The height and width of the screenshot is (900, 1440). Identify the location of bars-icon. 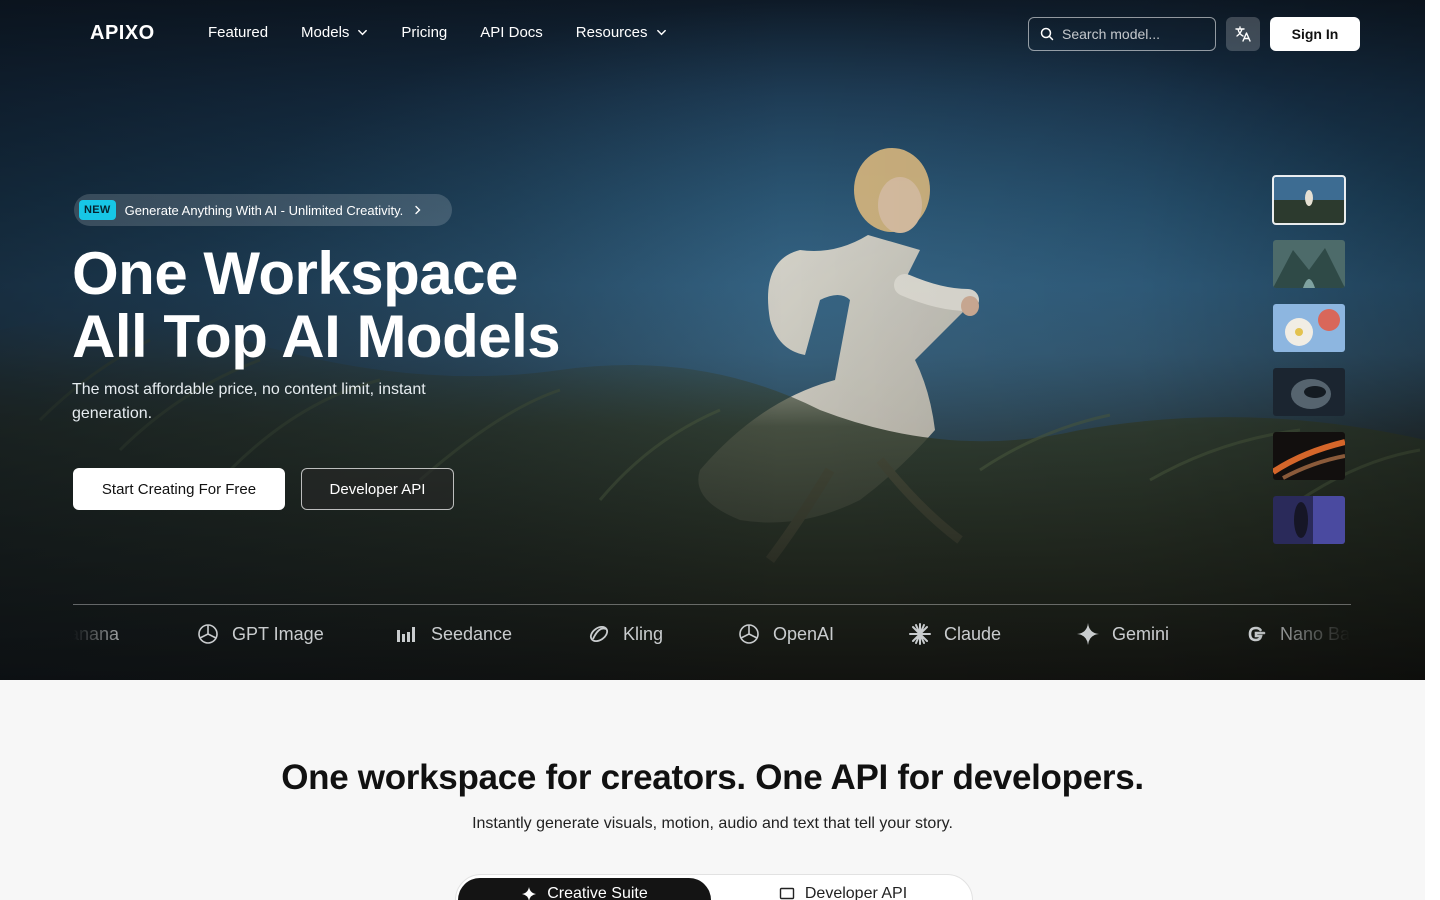
(406, 634).